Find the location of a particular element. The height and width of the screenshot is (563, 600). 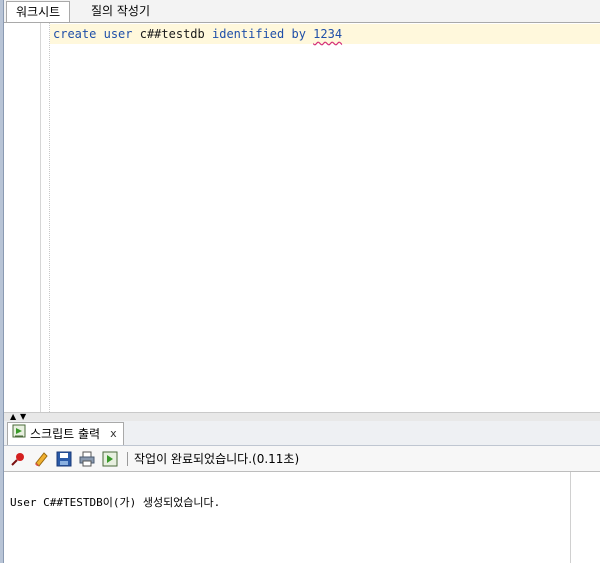

print-icon is located at coordinates (87, 459).